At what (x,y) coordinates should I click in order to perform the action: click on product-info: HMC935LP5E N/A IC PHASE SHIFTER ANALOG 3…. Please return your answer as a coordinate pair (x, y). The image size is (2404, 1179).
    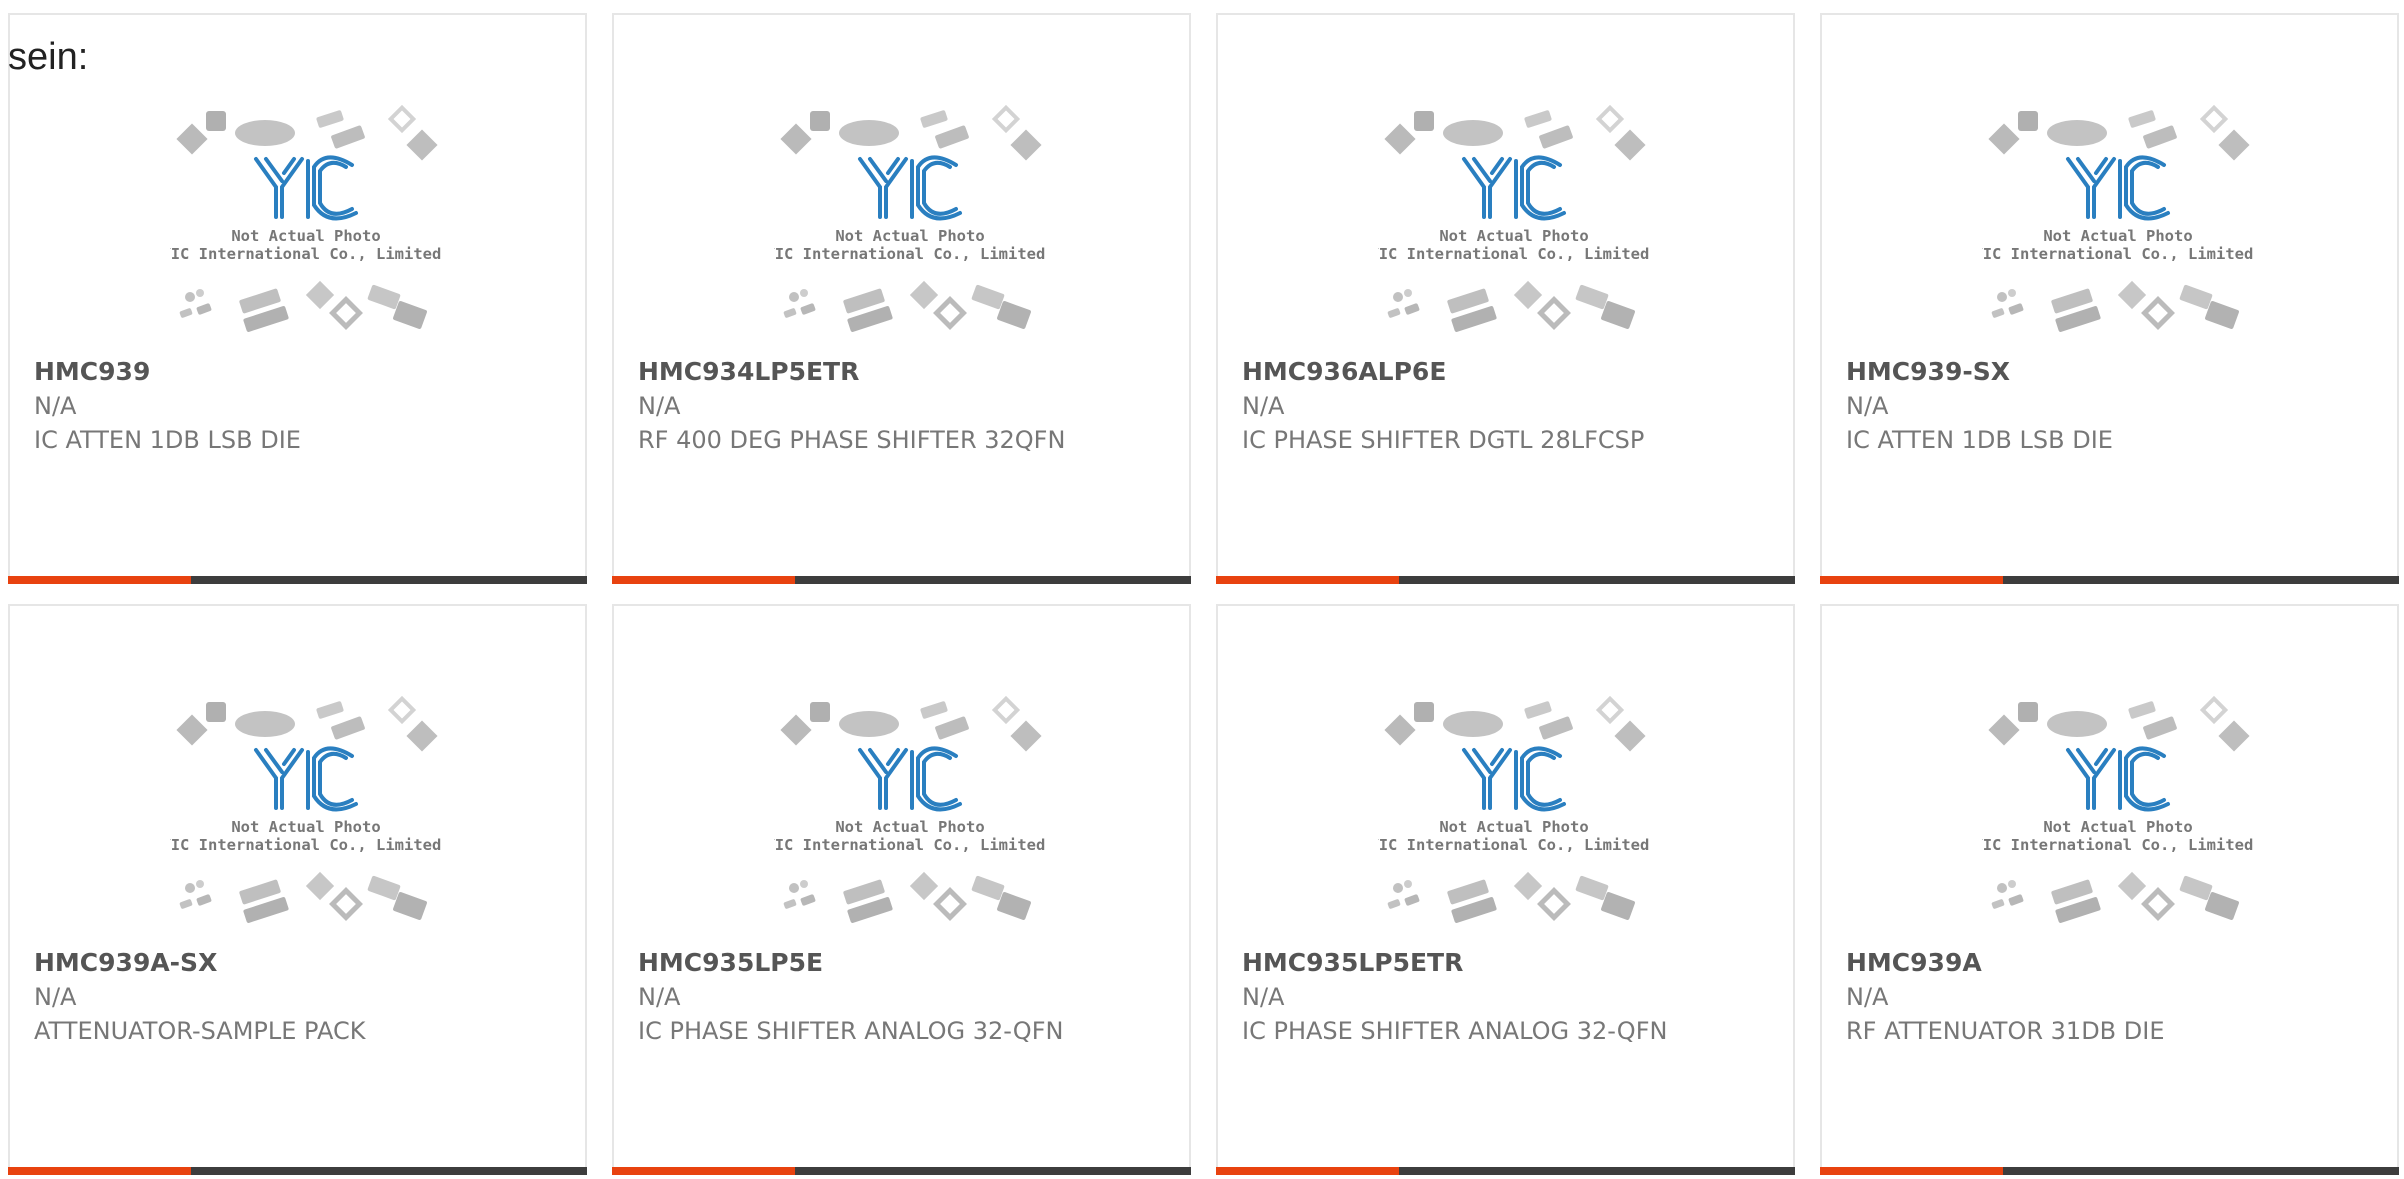
    Looking at the image, I should click on (853, 997).